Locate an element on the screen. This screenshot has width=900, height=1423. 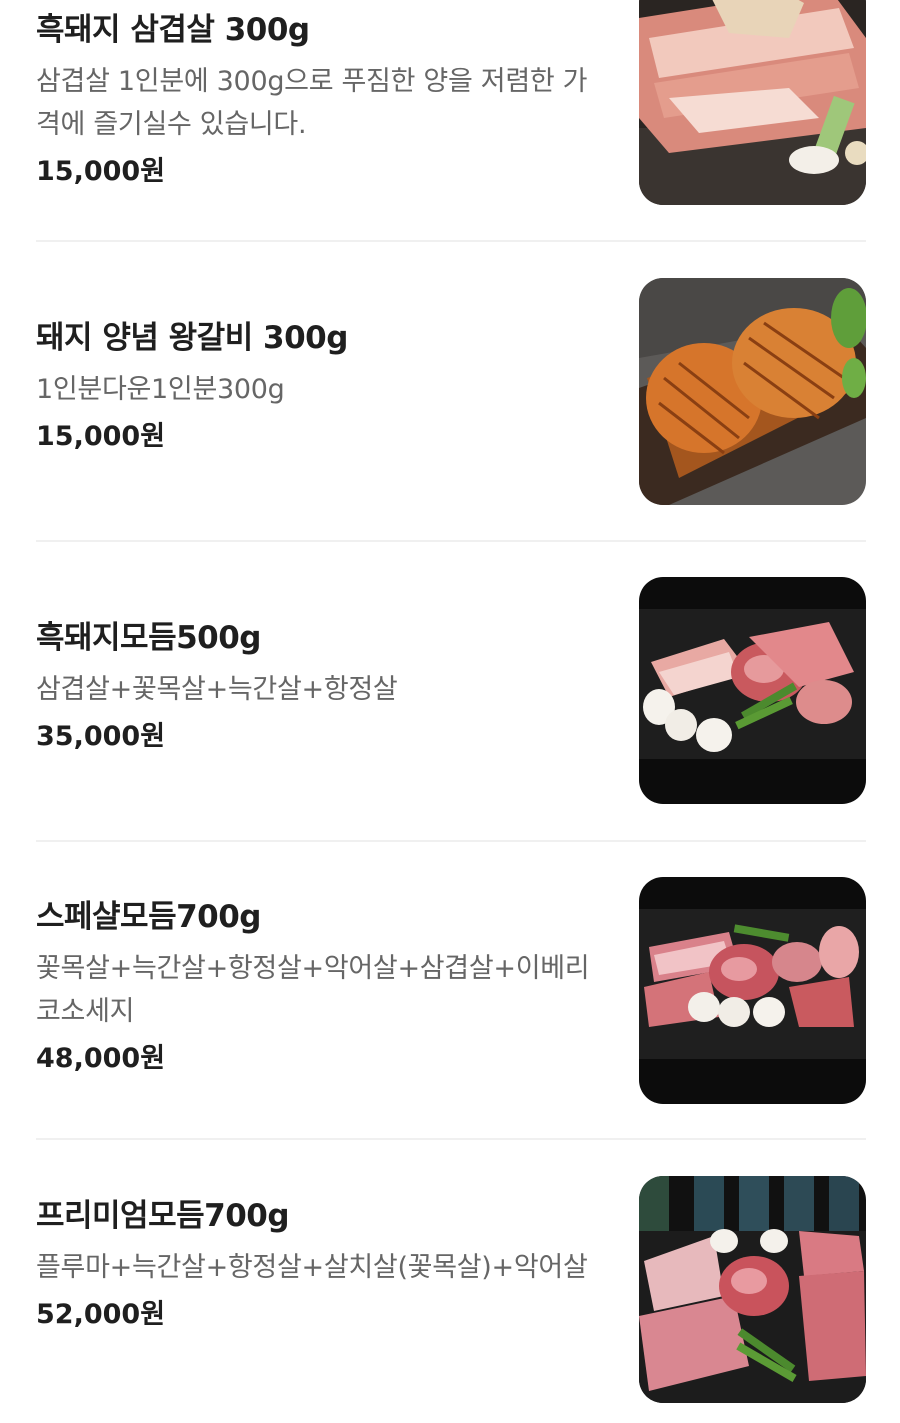
menu-item-name: 스페샬모듬700g is located at coordinates (149, 917).